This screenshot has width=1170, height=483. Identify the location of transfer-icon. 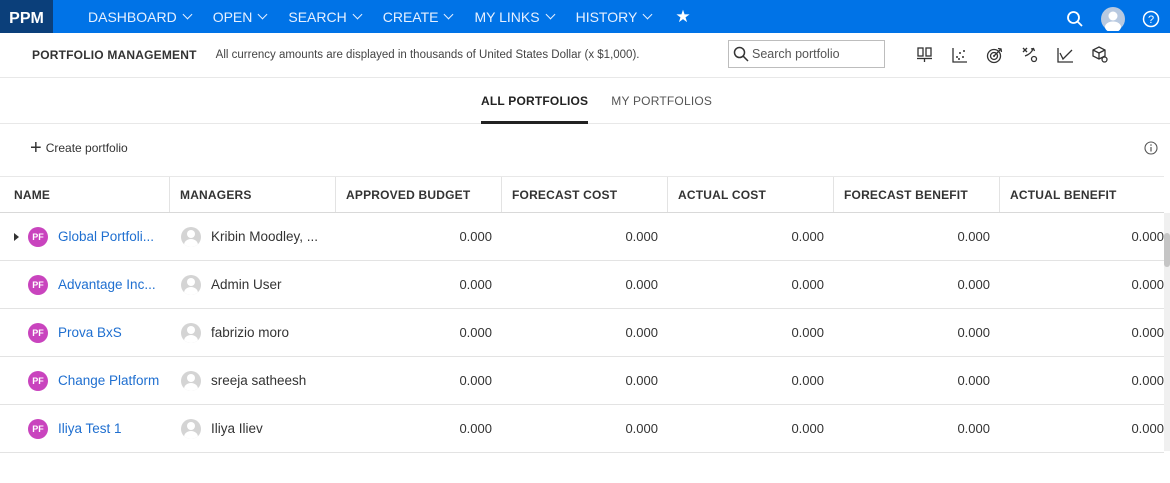
(1030, 55).